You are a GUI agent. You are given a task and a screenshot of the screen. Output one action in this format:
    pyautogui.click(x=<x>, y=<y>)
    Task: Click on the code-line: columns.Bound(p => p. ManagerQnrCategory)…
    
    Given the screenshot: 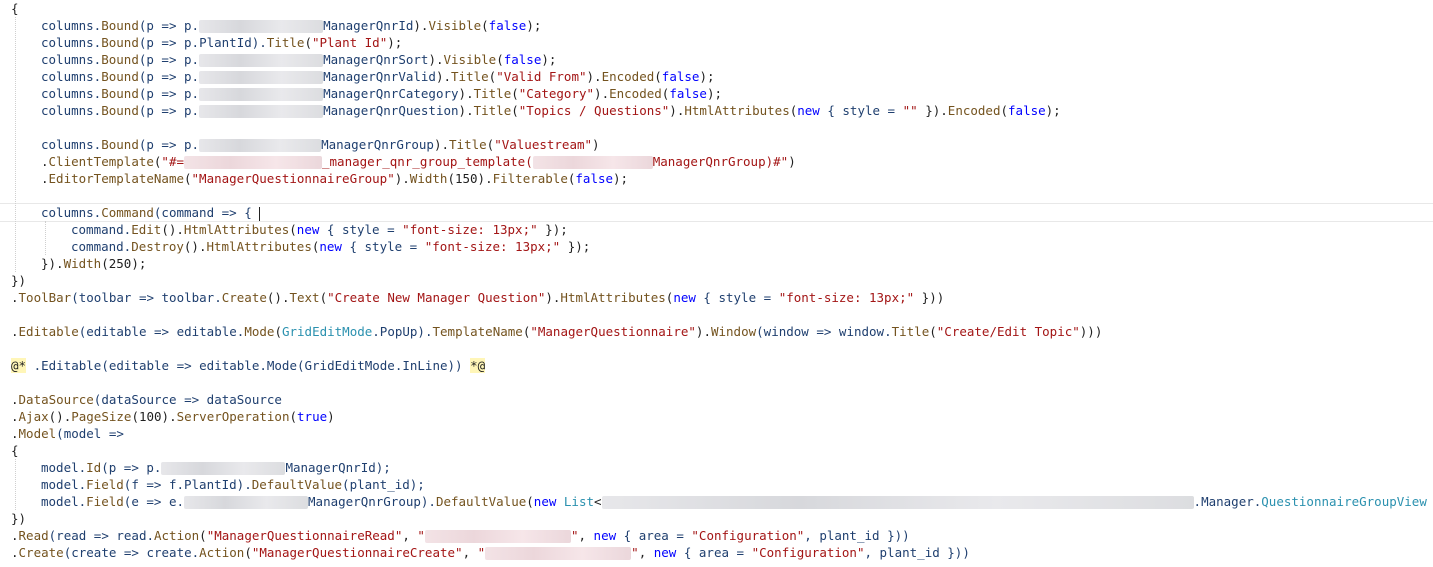 What is the action you would take?
    pyautogui.click(x=361, y=93)
    